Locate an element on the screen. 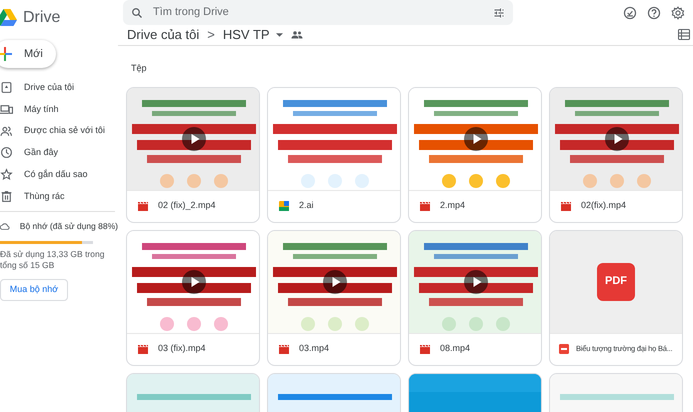 This screenshot has width=693, height=412. star-icon is located at coordinates (6, 175).